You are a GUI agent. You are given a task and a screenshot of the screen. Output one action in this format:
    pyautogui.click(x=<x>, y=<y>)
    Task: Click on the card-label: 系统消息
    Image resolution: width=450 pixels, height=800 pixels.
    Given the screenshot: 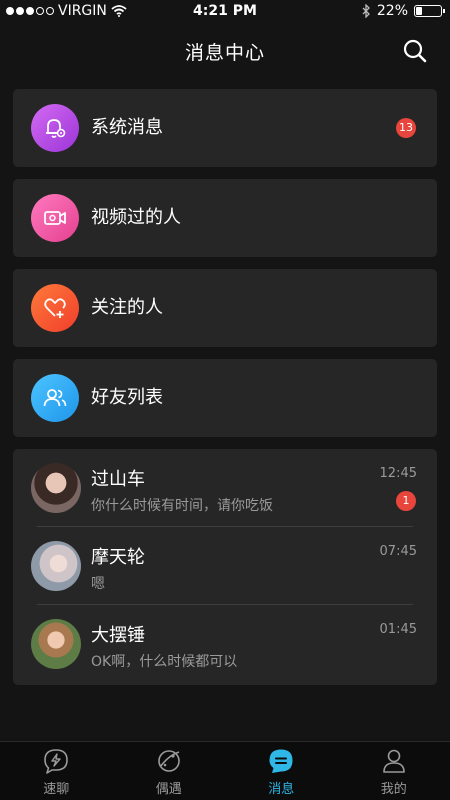 What is the action you would take?
    pyautogui.click(x=127, y=127)
    